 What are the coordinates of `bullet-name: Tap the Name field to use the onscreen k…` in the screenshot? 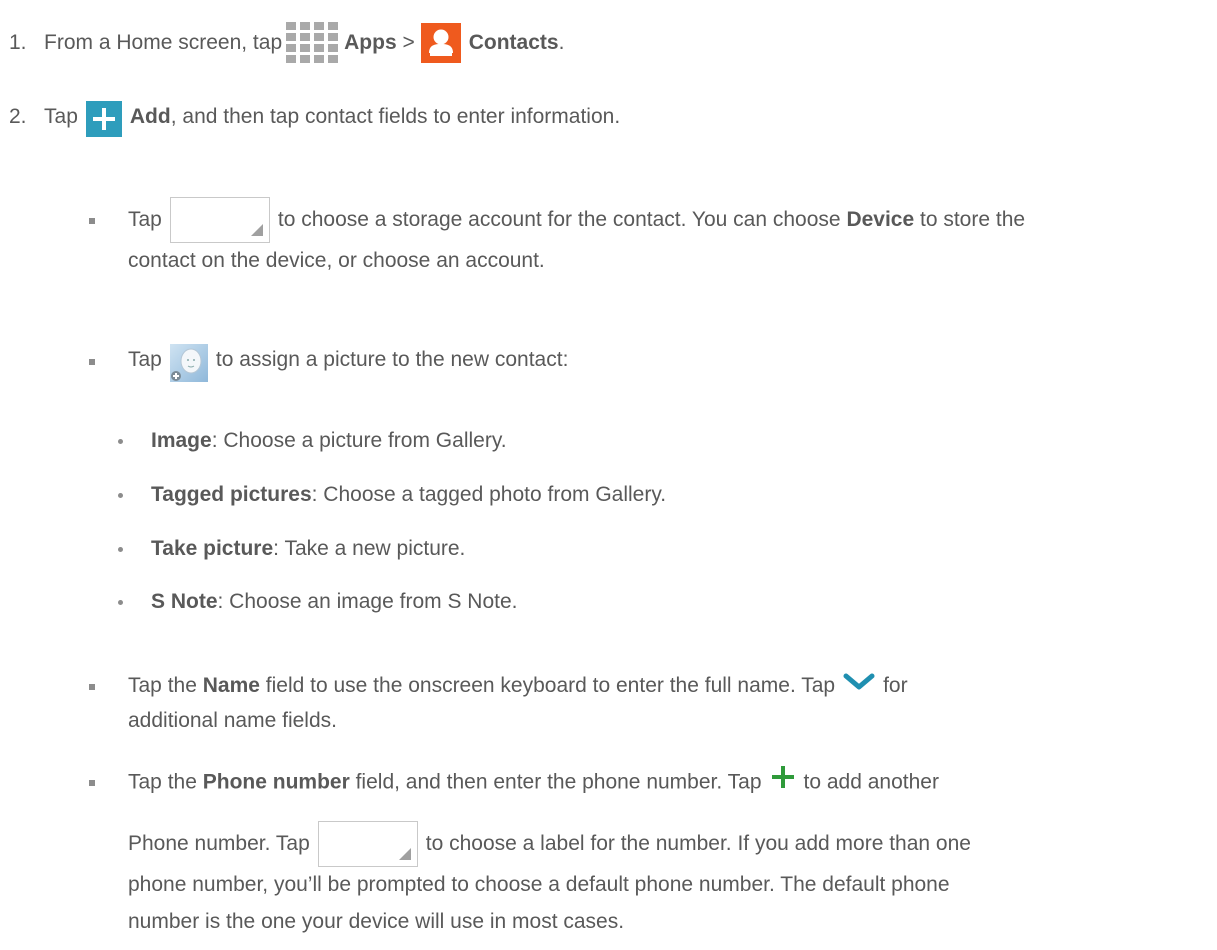 It's located at (518, 686).